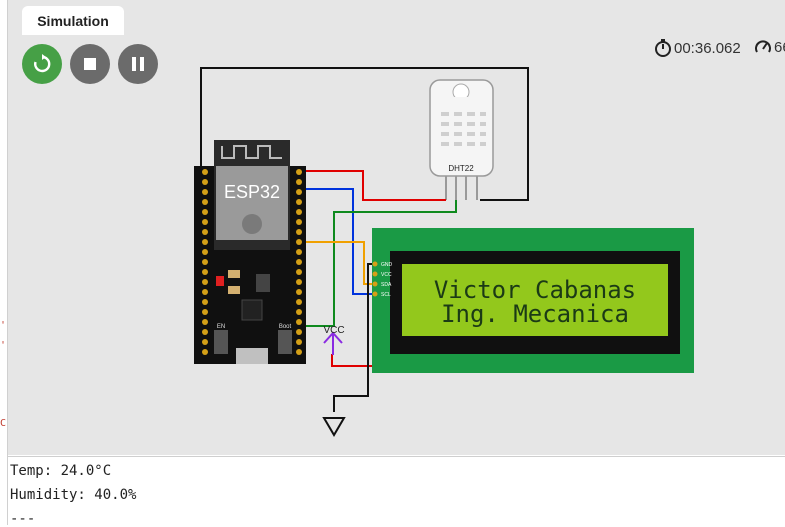 The height and width of the screenshot is (527, 785). What do you see at coordinates (396, 491) in the screenshot?
I see `serial-monitor: Temp: 24.0°C Humidity: 40.0% ---` at bounding box center [396, 491].